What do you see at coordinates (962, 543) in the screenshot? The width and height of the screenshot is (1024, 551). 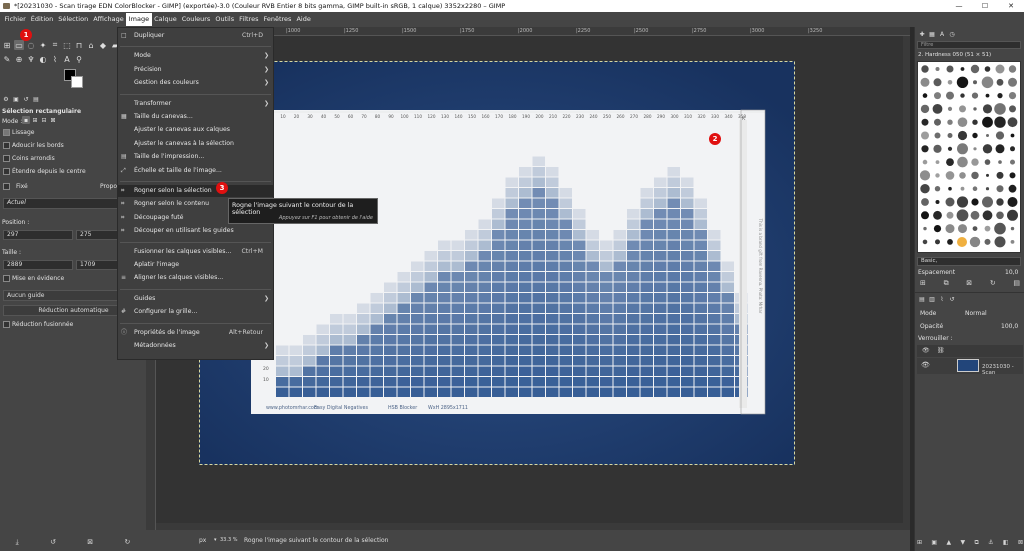 I see `lower-layer-icon: ▼` at bounding box center [962, 543].